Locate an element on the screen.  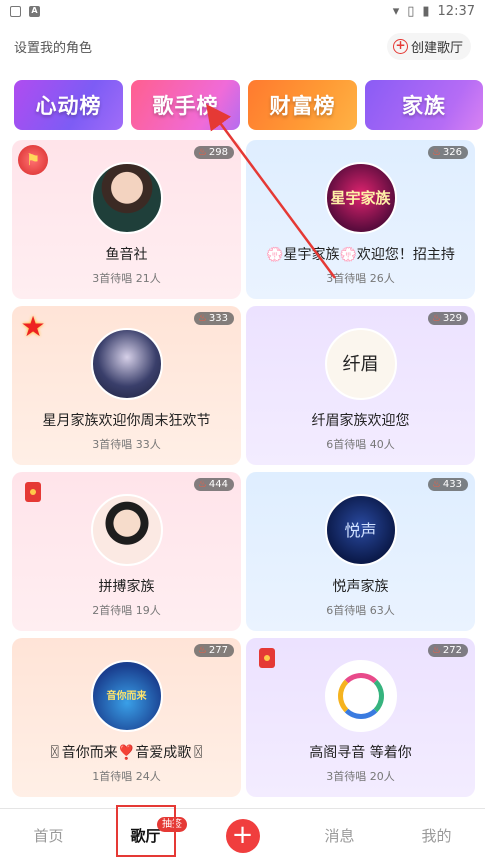
plus-circle-icon: + is located at coordinates (400, 46).